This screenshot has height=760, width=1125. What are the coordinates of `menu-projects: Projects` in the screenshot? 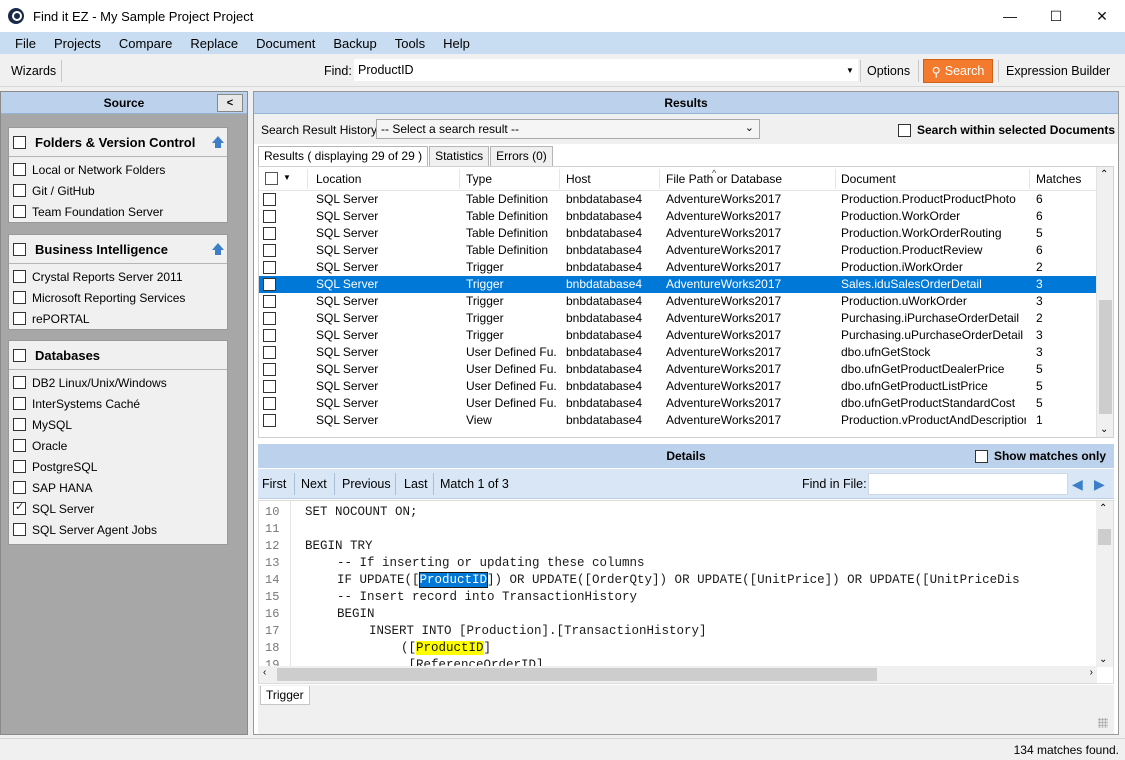 It's located at (77, 43).